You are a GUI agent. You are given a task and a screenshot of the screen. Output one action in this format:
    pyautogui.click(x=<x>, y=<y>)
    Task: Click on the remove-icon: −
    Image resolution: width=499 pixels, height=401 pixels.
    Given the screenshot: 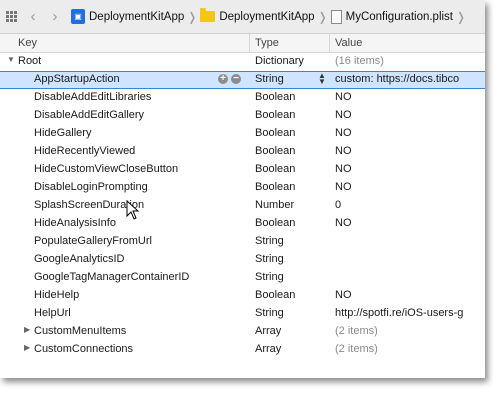 What is the action you would take?
    pyautogui.click(x=236, y=79)
    